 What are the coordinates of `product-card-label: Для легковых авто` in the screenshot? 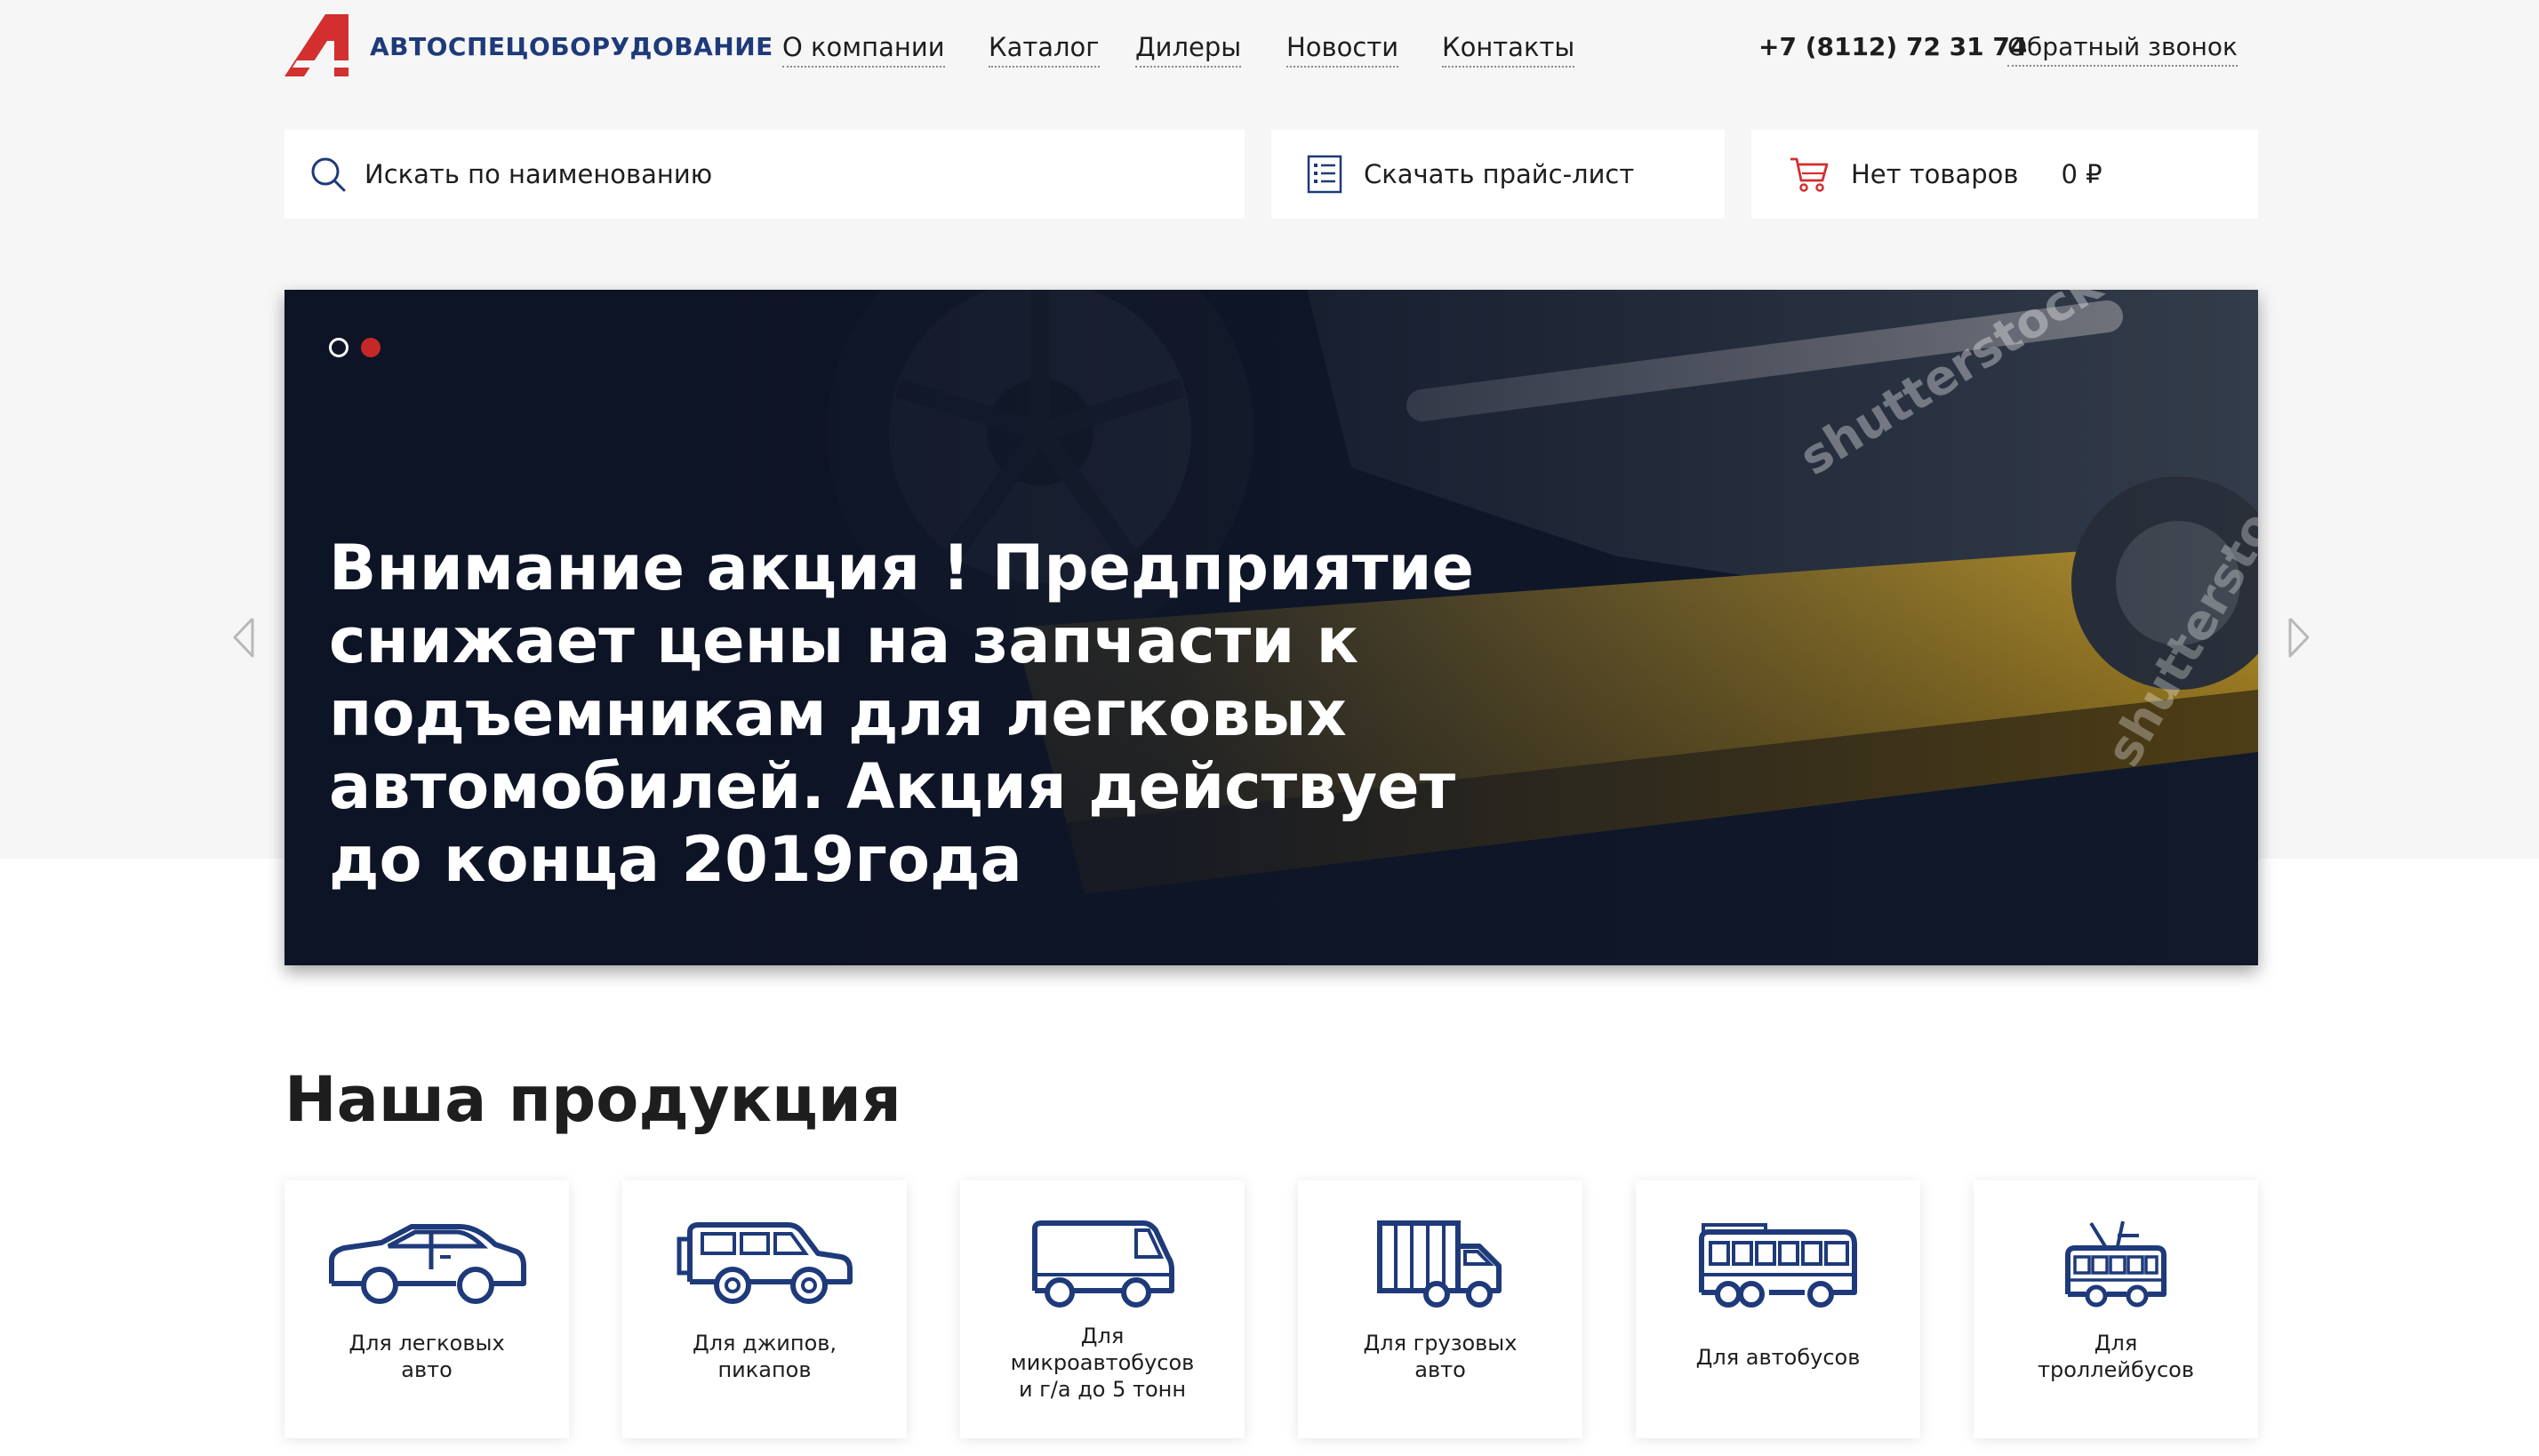 It's located at (426, 1356).